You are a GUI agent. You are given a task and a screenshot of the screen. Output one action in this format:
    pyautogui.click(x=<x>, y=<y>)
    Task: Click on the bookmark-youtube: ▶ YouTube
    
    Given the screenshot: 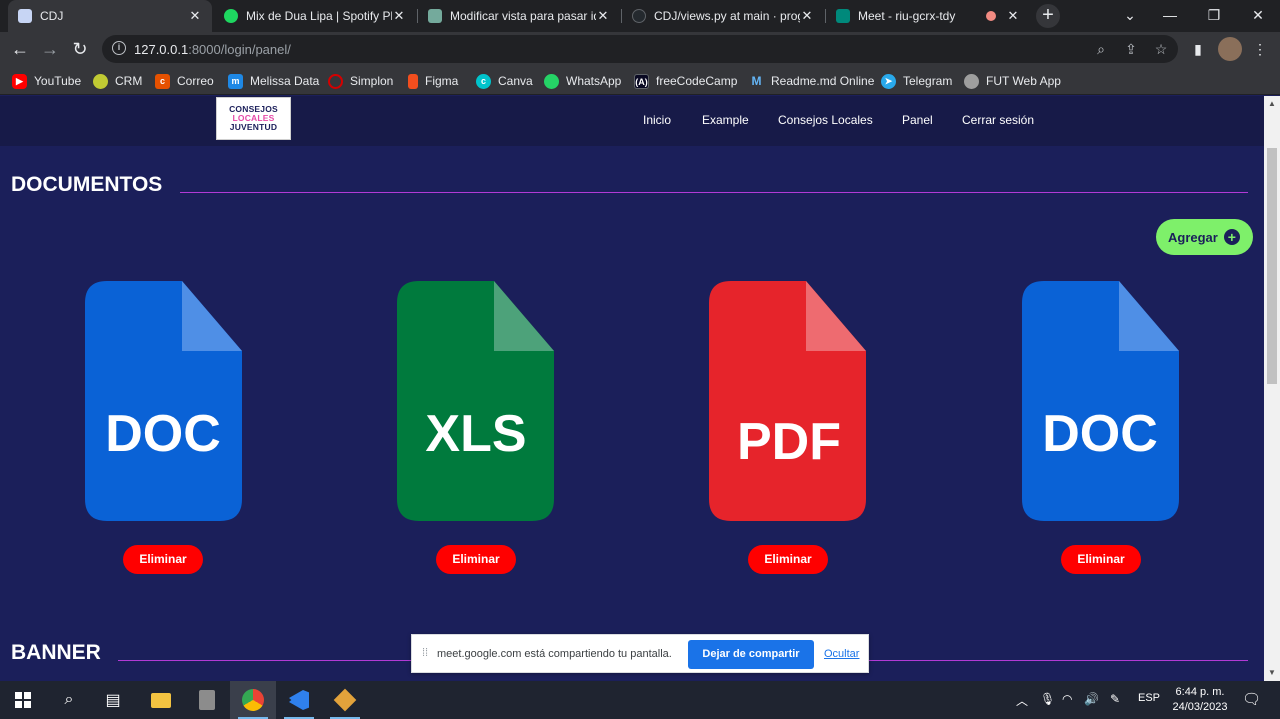 What is the action you would take?
    pyautogui.click(x=46, y=81)
    